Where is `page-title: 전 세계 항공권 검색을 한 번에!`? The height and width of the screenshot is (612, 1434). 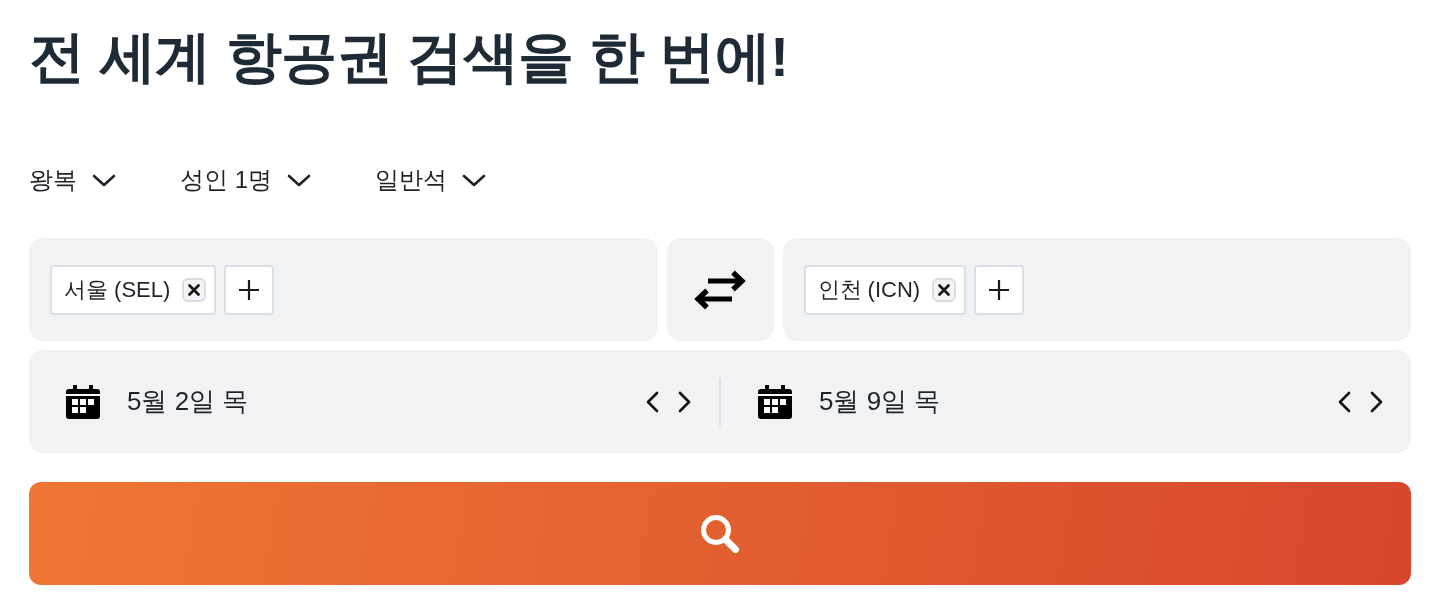
page-title: 전 세계 항공권 검색을 한 번에! is located at coordinates (409, 57).